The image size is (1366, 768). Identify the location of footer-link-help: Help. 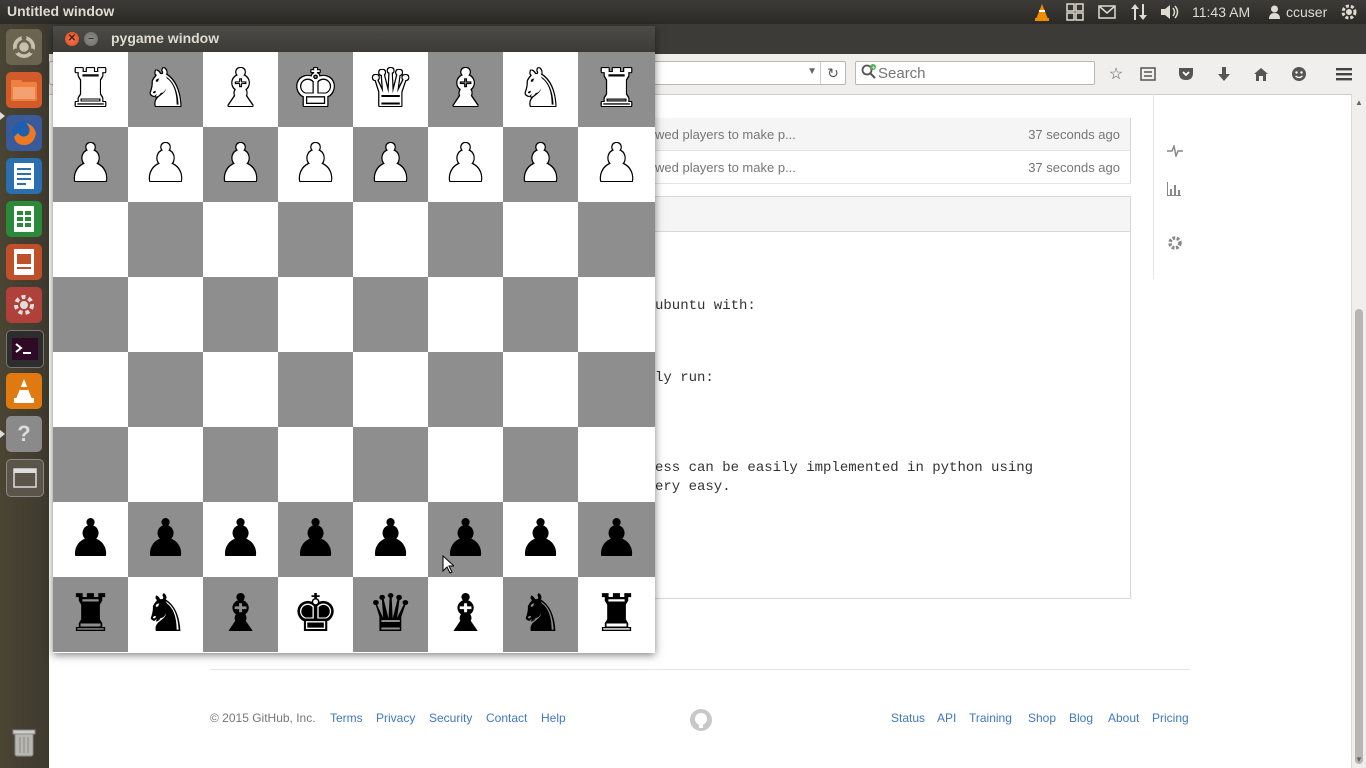
(553, 718).